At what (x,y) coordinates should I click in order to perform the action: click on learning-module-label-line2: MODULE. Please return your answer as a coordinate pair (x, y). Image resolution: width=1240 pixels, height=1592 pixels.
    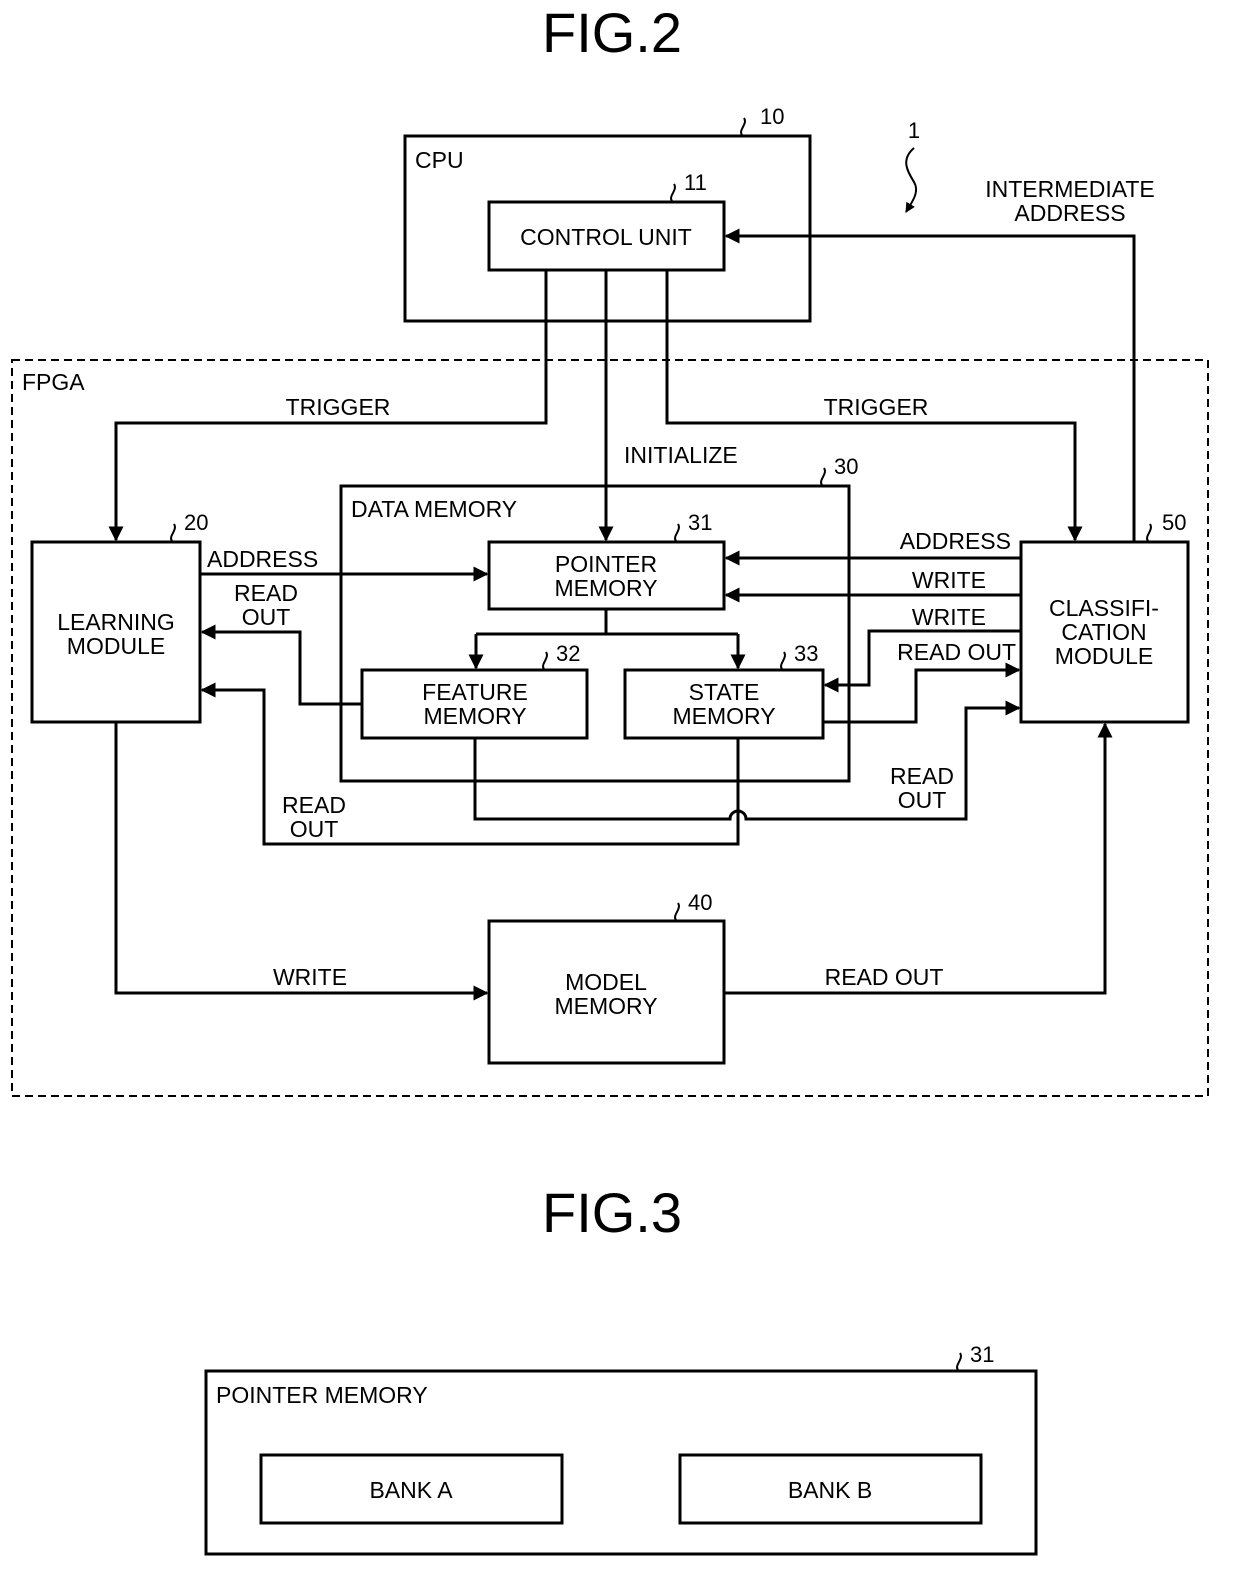
    Looking at the image, I should click on (116, 646).